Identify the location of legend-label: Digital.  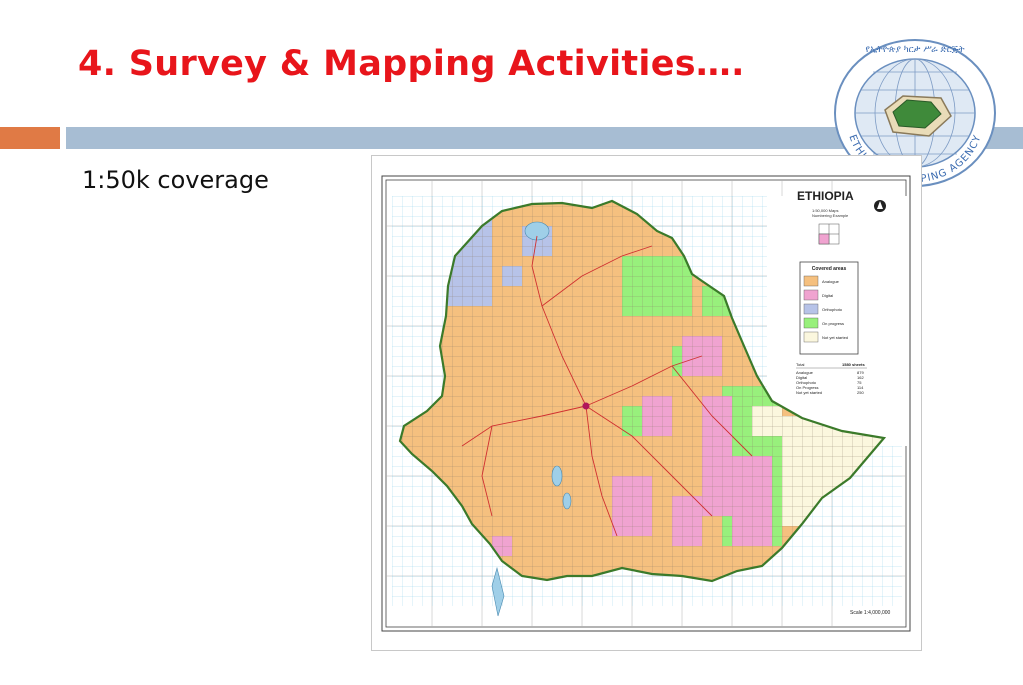
(827, 295).